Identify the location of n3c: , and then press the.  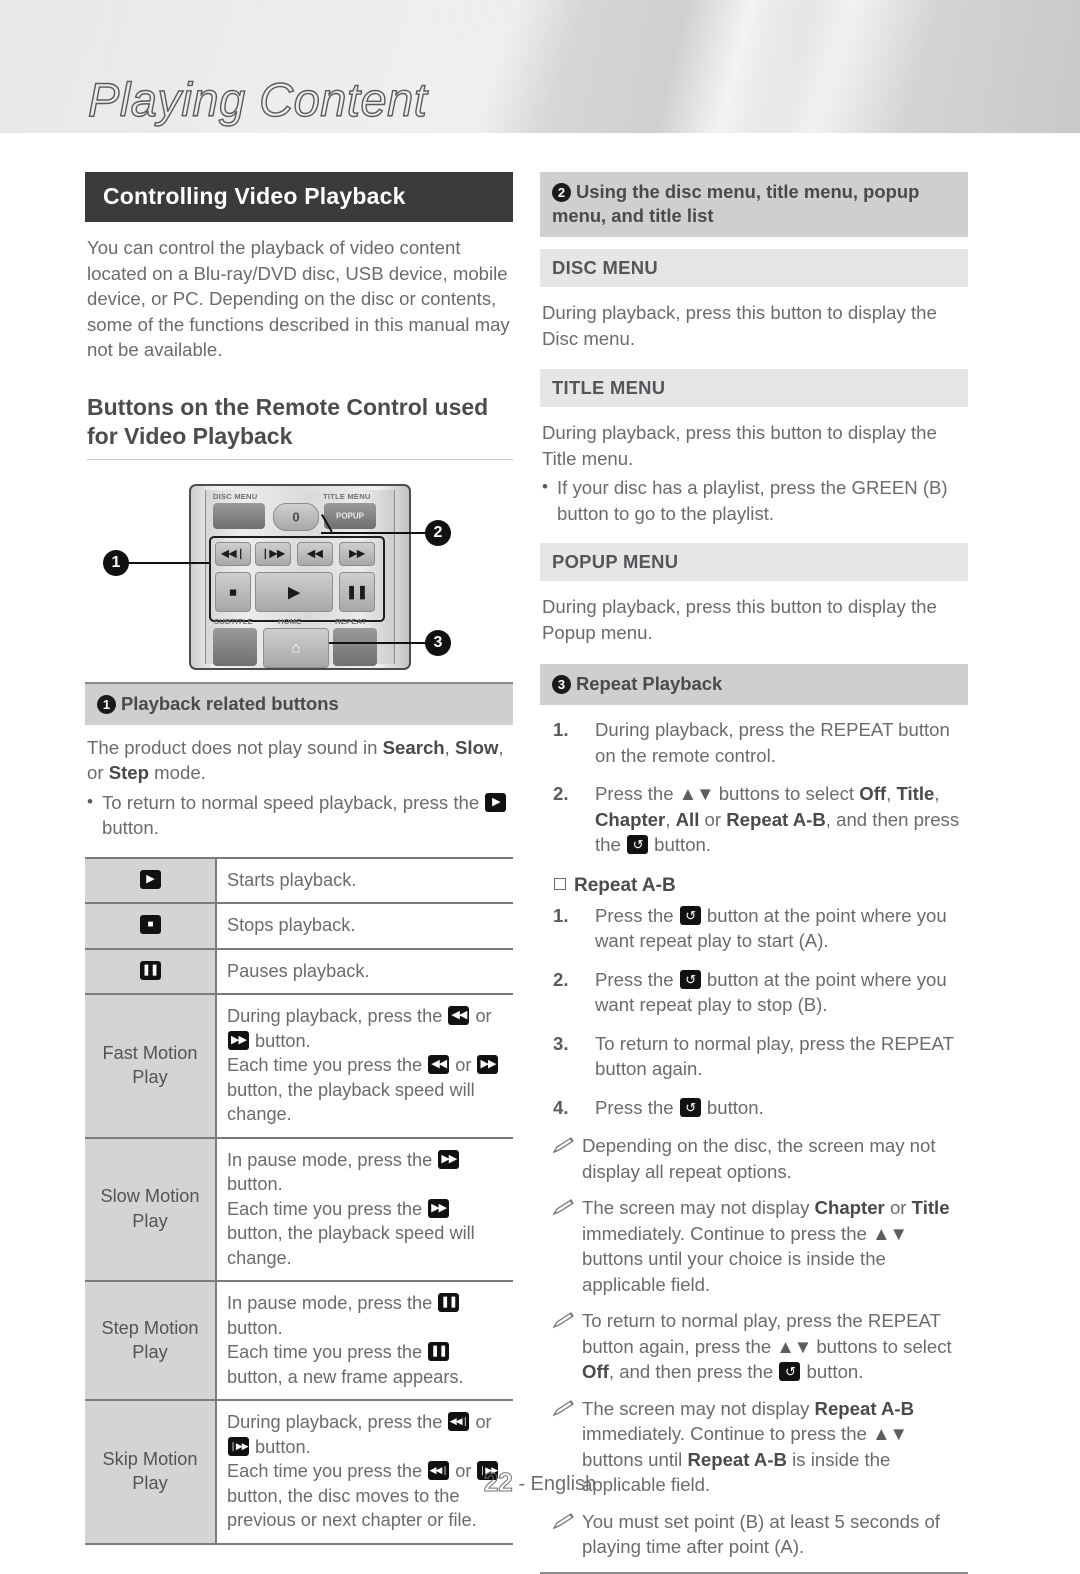
(693, 1371).